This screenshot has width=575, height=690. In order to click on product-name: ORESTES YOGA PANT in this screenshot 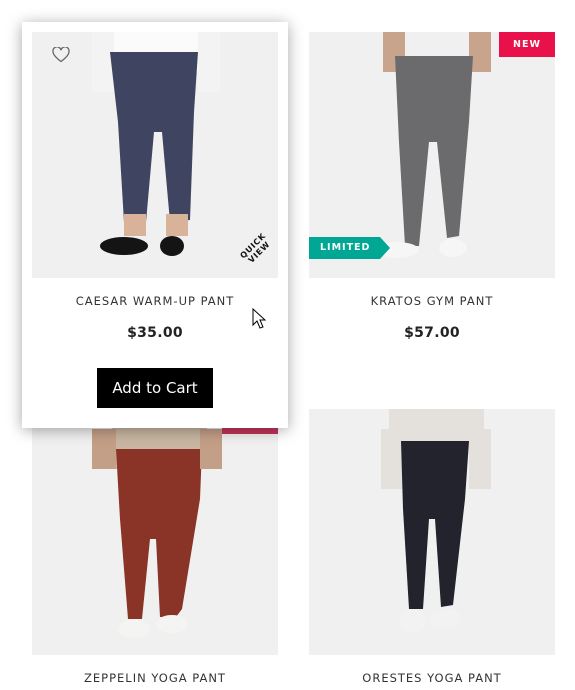, I will do `click(432, 678)`.